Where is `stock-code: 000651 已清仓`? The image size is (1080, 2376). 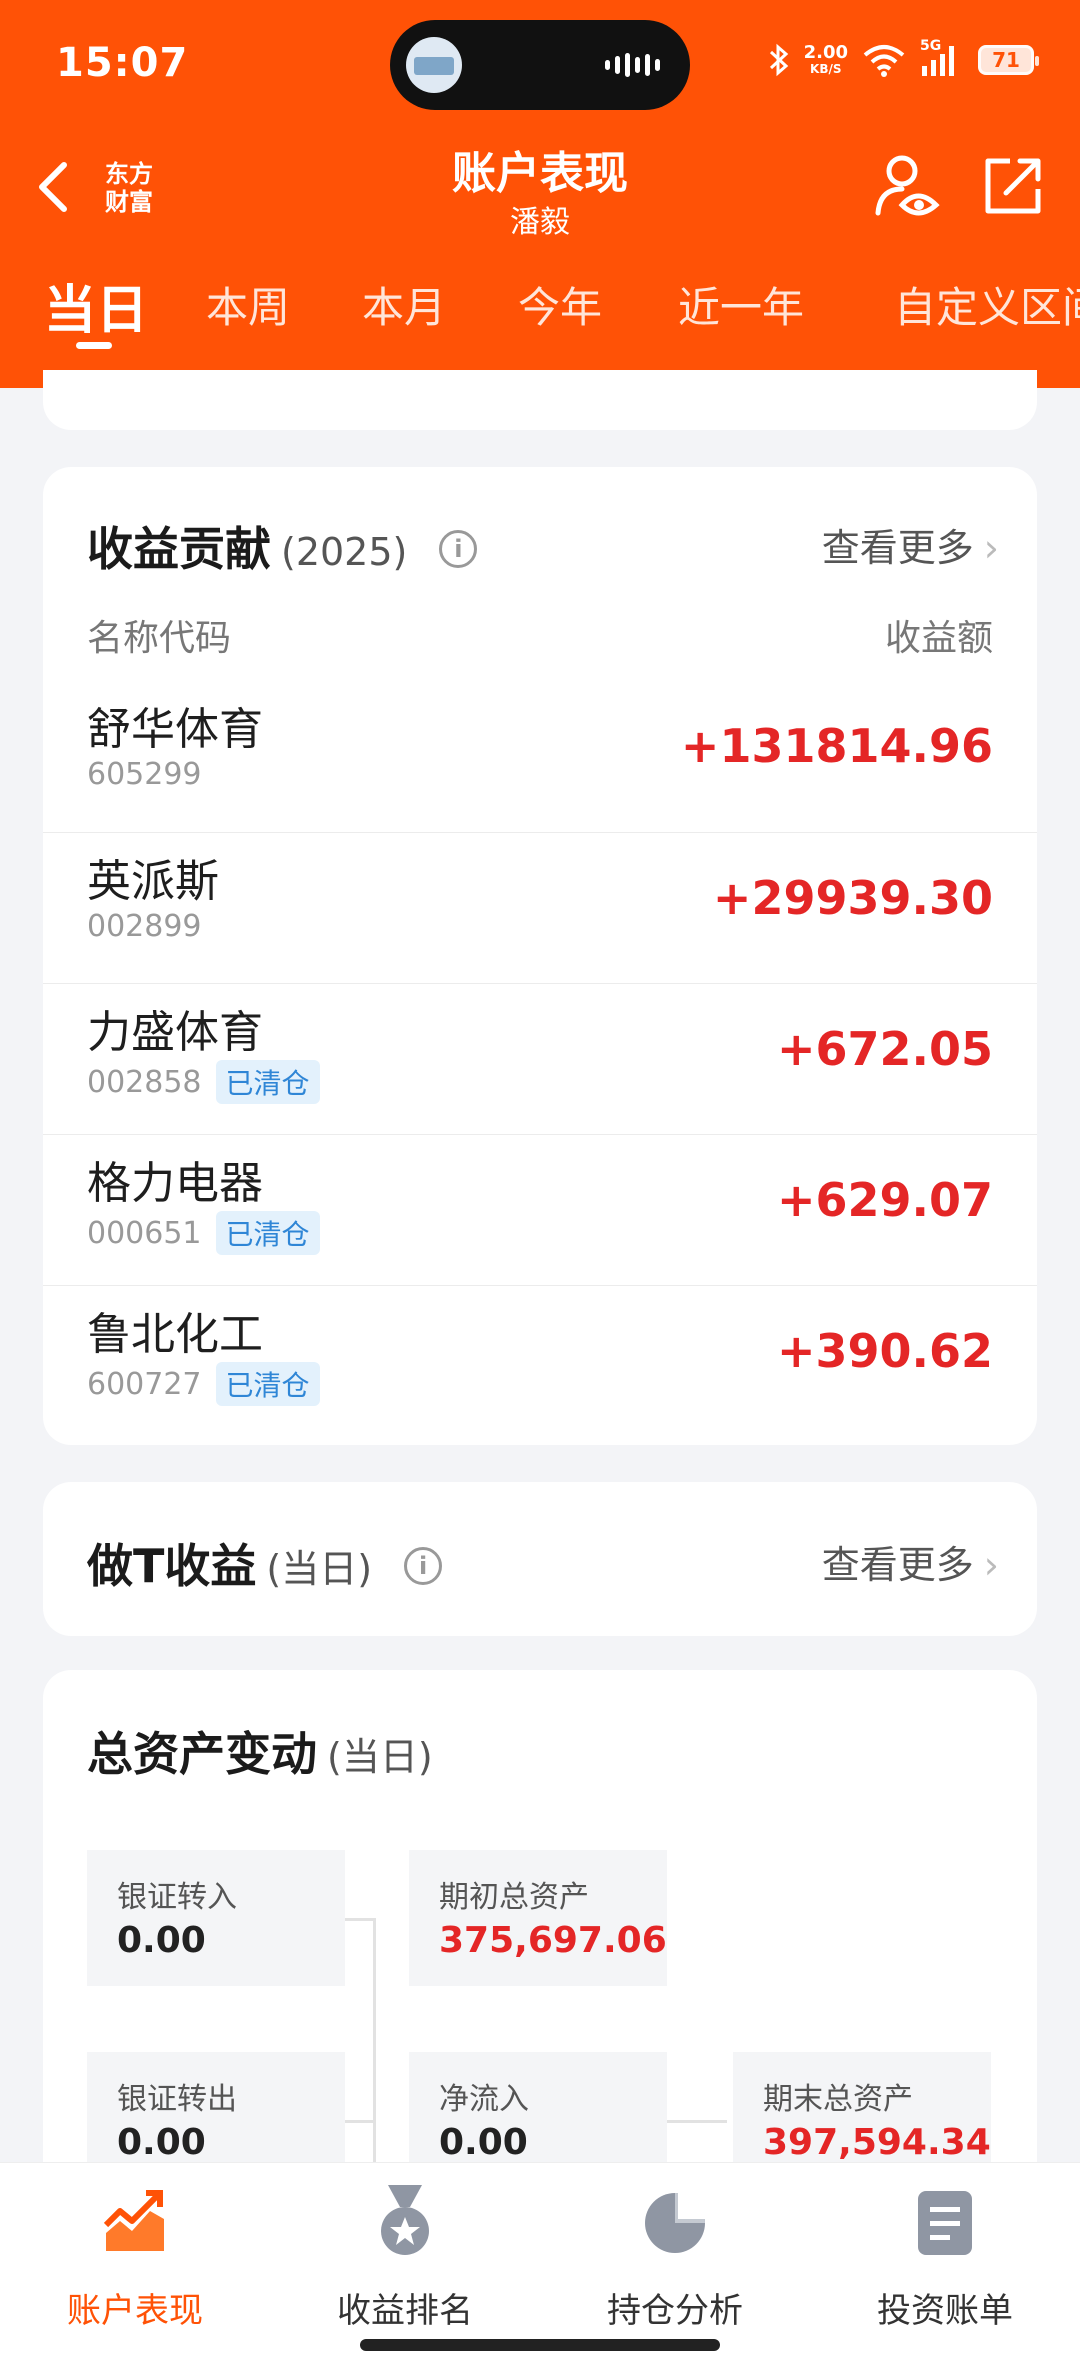 stock-code: 000651 已清仓 is located at coordinates (203, 1233).